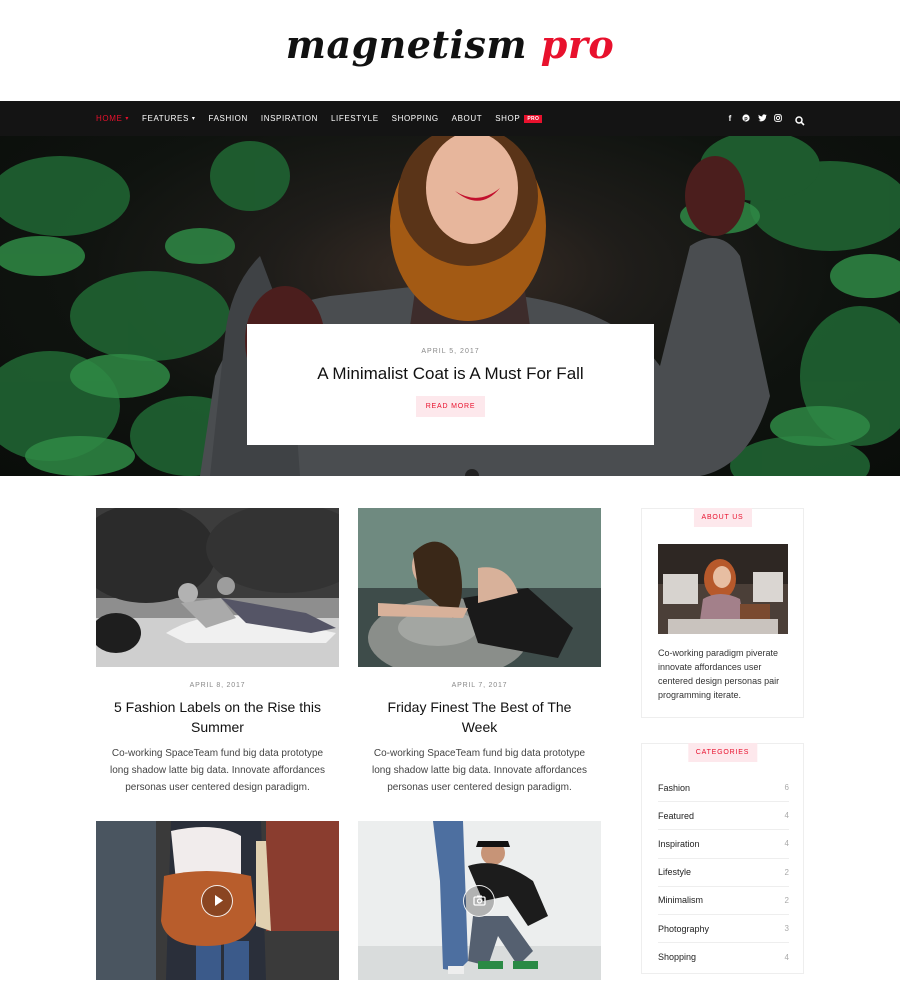  Describe the element at coordinates (533, 118) in the screenshot. I see `pro-badge: PRO` at that location.